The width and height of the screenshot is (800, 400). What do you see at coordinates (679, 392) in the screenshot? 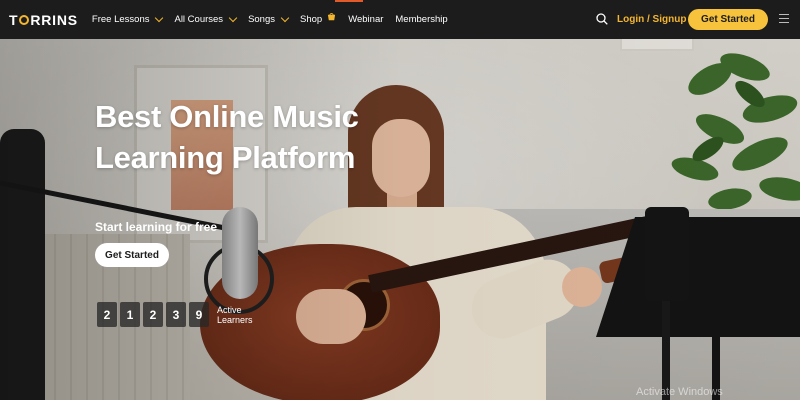
I see `activate-windows-watermark: Activate Windows` at bounding box center [679, 392].